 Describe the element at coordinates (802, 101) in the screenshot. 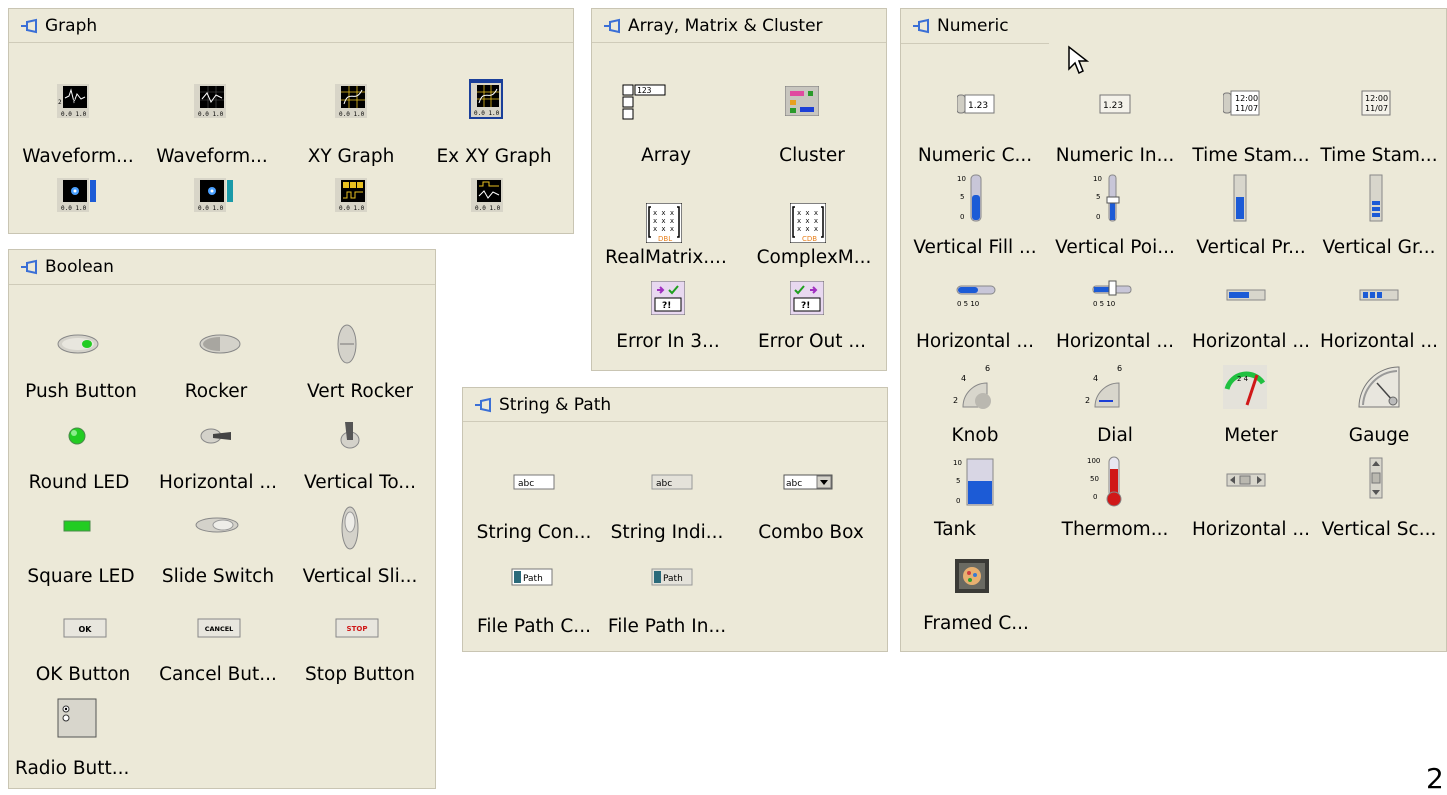

I see `cluster-icon` at that location.